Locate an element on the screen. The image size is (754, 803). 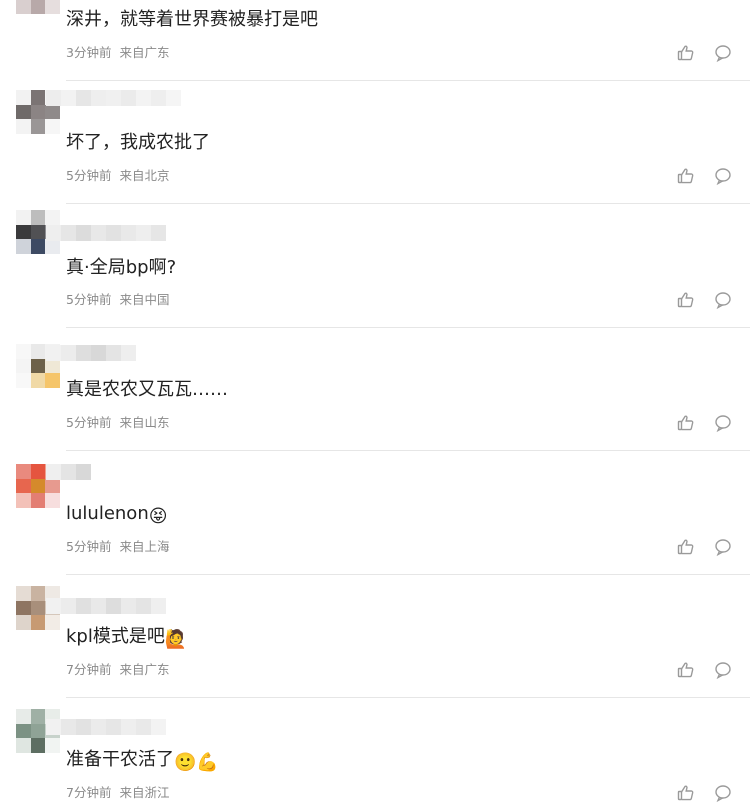
comment-text-content: 深井，就等着世界赛被暴打是吧 is located at coordinates (192, 19).